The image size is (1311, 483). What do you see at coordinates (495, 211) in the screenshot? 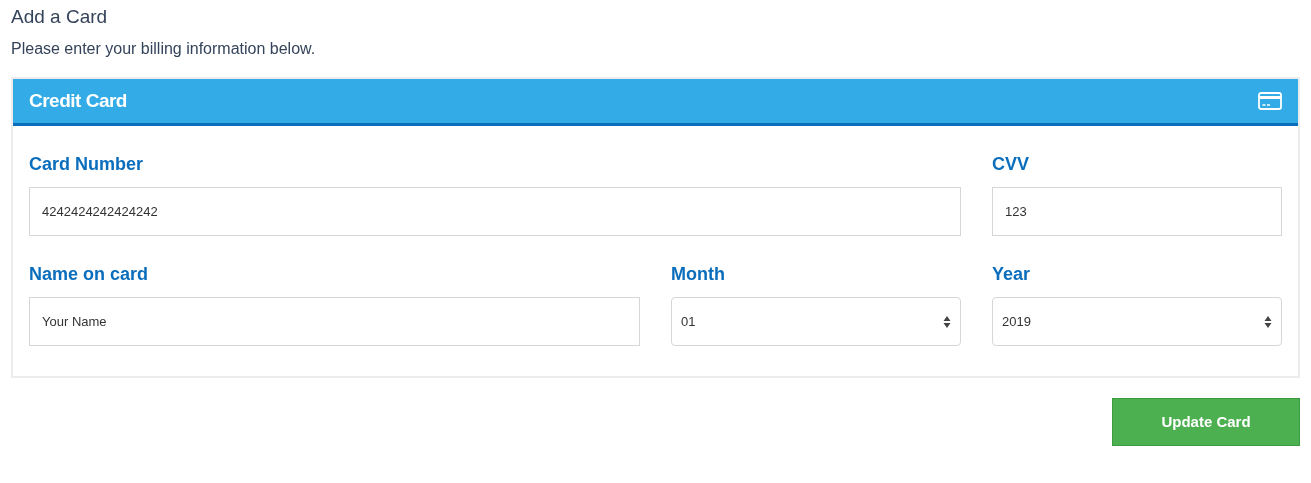
I see `text-field: 4242424242424242` at bounding box center [495, 211].